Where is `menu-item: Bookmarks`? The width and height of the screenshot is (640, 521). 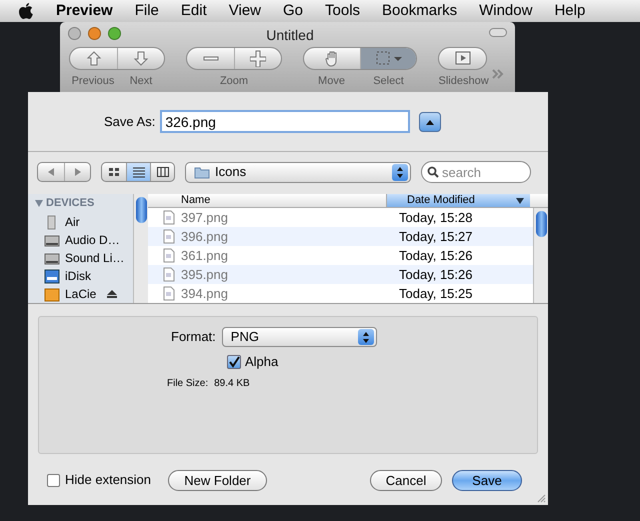
menu-item: Bookmarks is located at coordinates (420, 11).